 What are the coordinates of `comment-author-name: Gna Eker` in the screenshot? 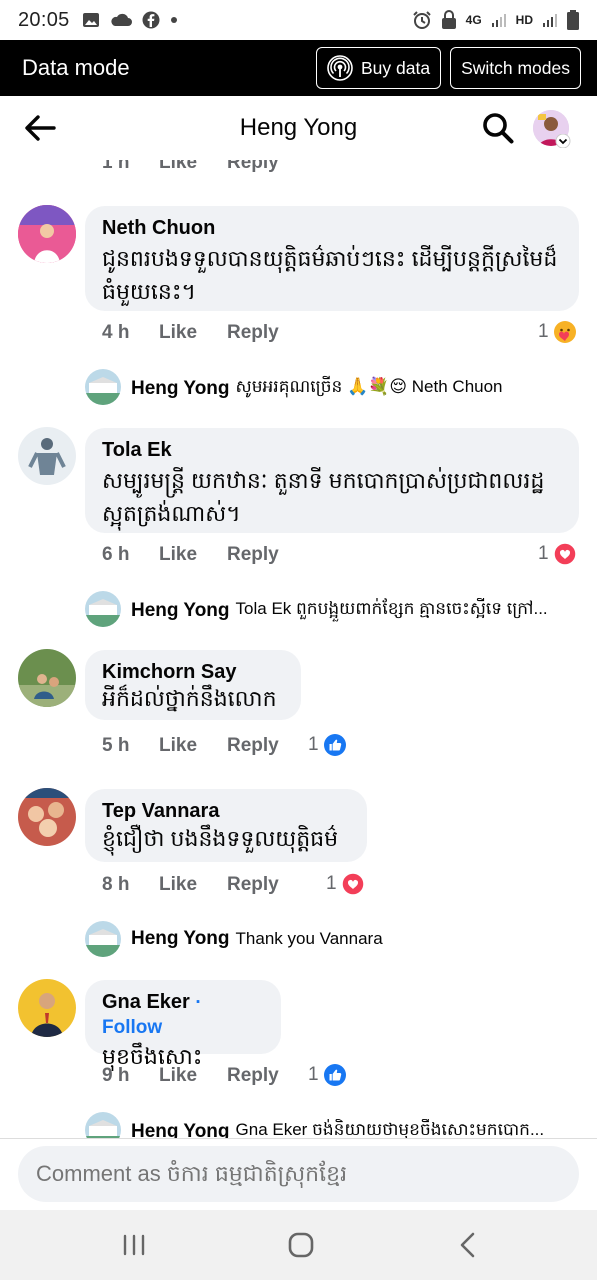 It's located at (146, 1002).